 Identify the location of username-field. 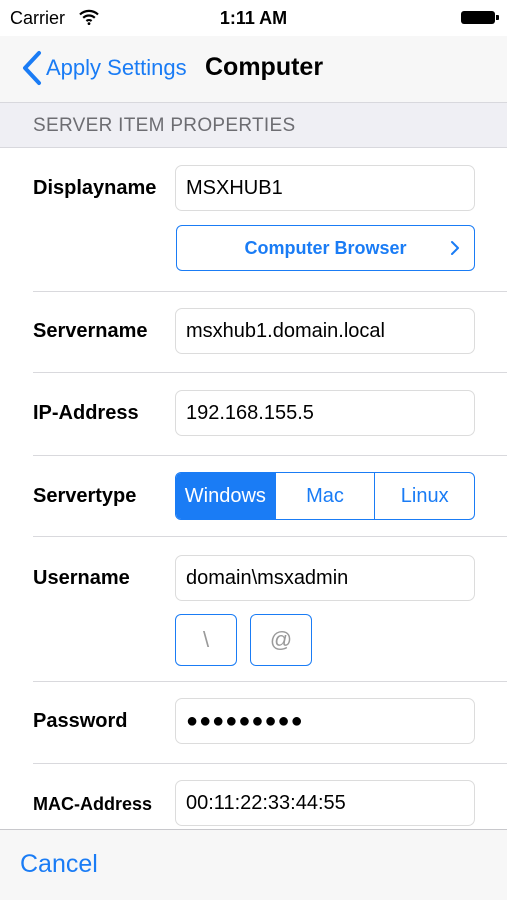
(325, 578).